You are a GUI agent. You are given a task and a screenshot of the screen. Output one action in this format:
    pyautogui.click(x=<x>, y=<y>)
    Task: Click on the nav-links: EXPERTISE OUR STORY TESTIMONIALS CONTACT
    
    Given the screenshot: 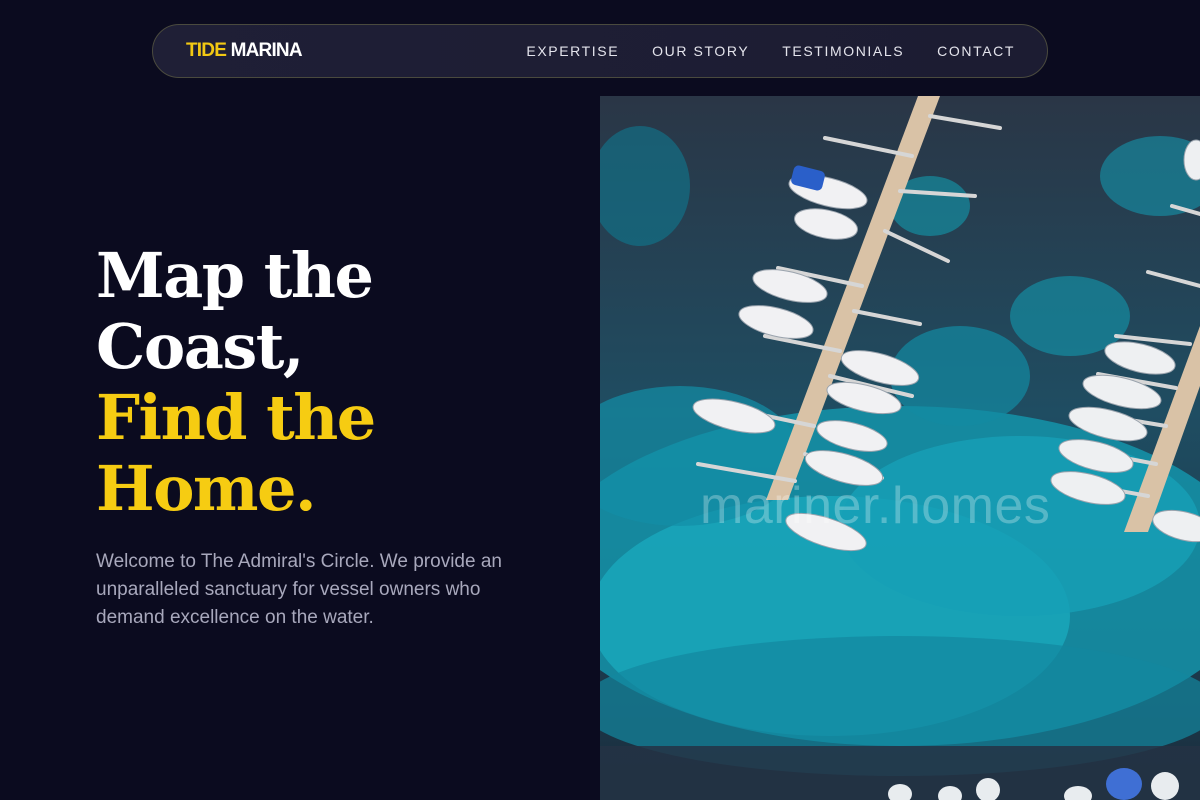 What is the action you would take?
    pyautogui.click(x=770, y=51)
    